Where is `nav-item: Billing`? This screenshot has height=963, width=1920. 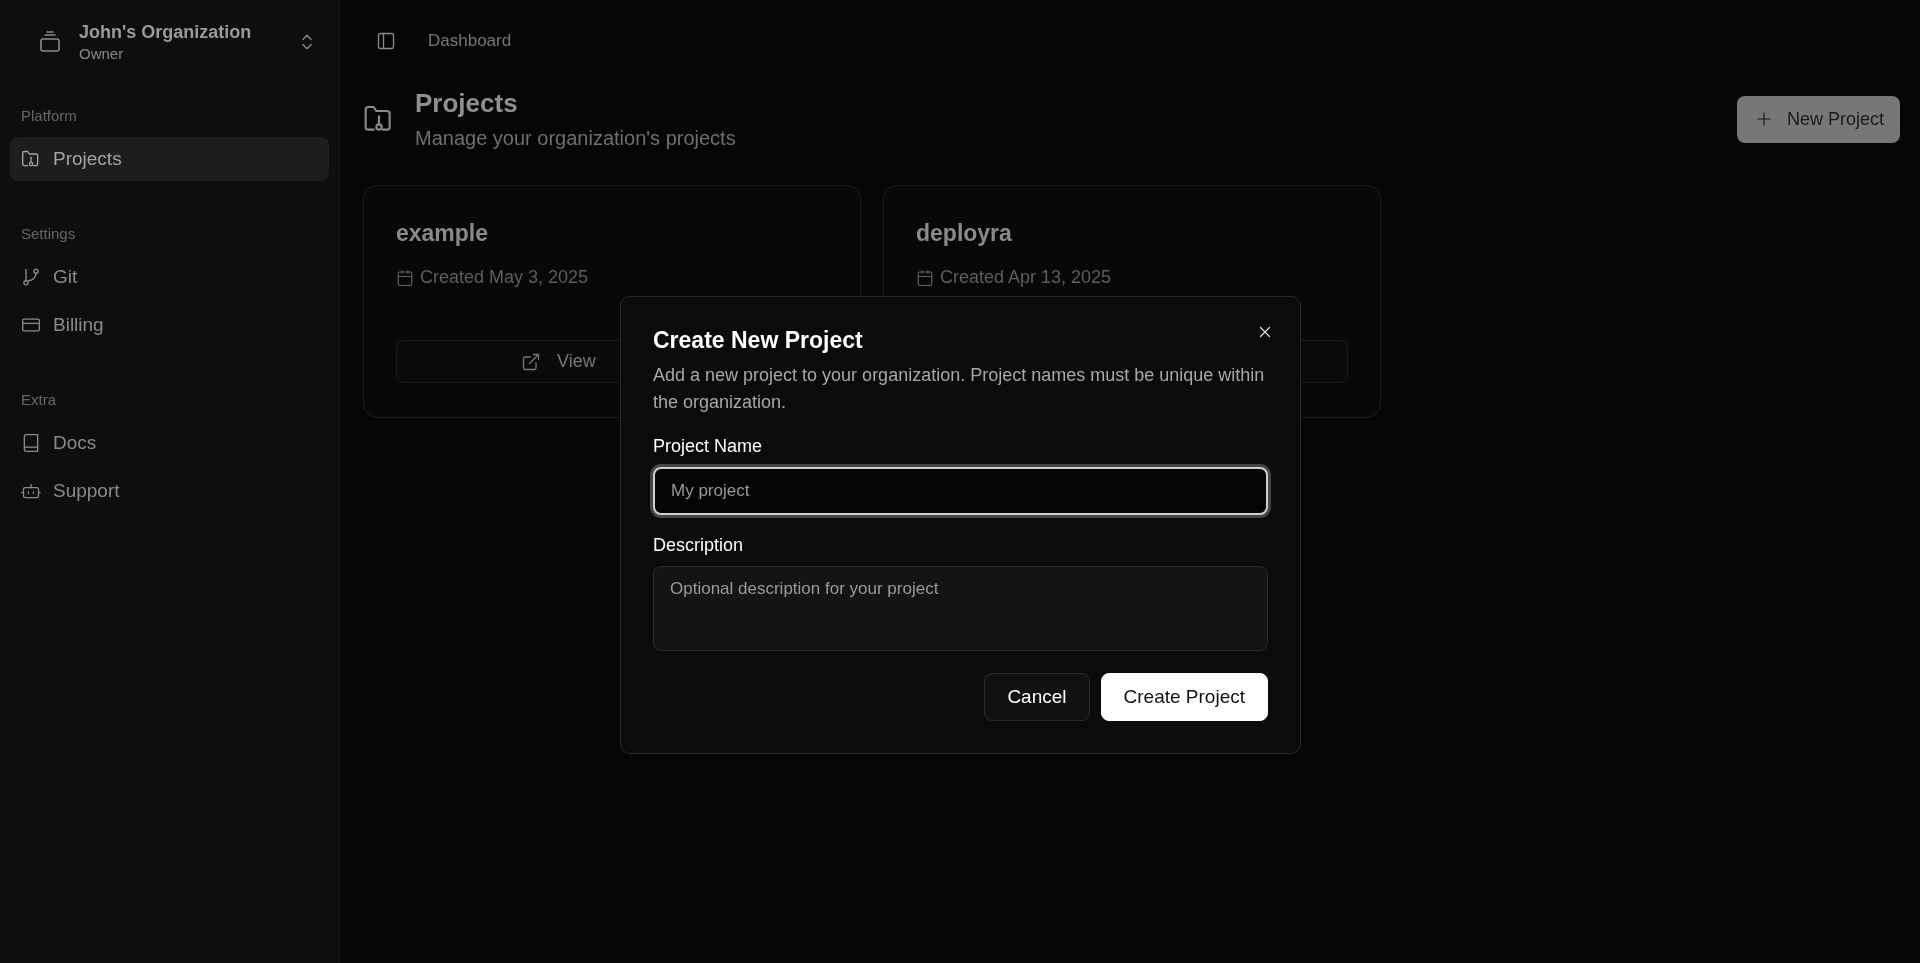 nav-item: Billing is located at coordinates (169, 325).